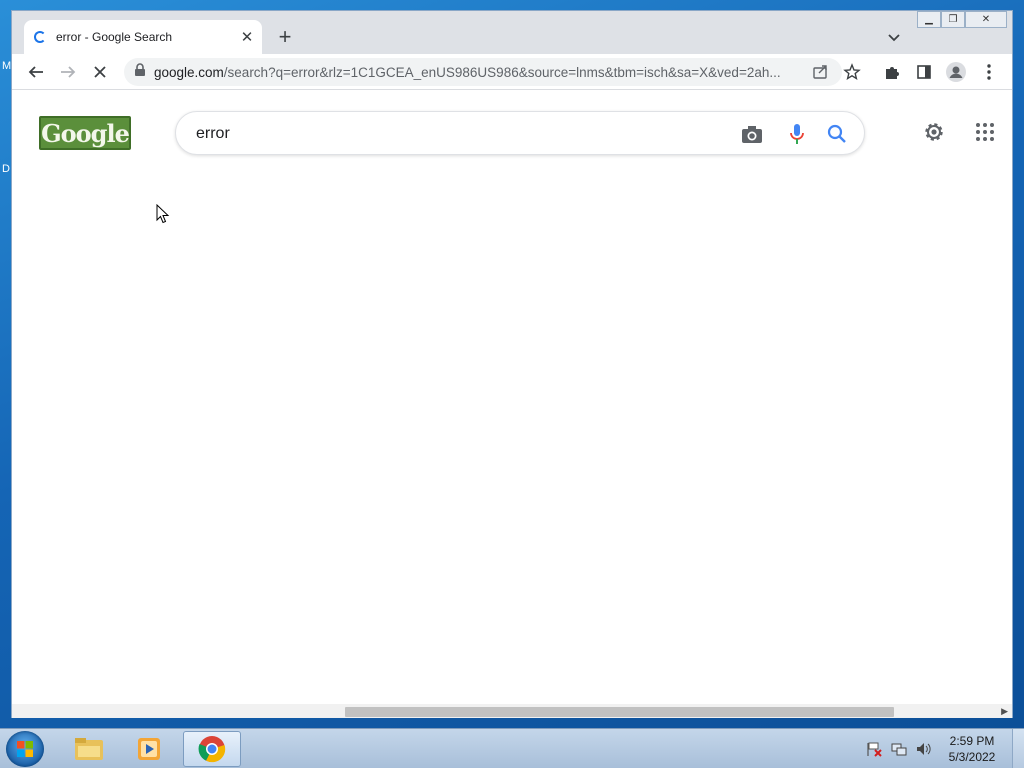 The height and width of the screenshot is (768, 1024). Describe the element at coordinates (986, 19) in the screenshot. I see `close-window-button: ✕` at that location.